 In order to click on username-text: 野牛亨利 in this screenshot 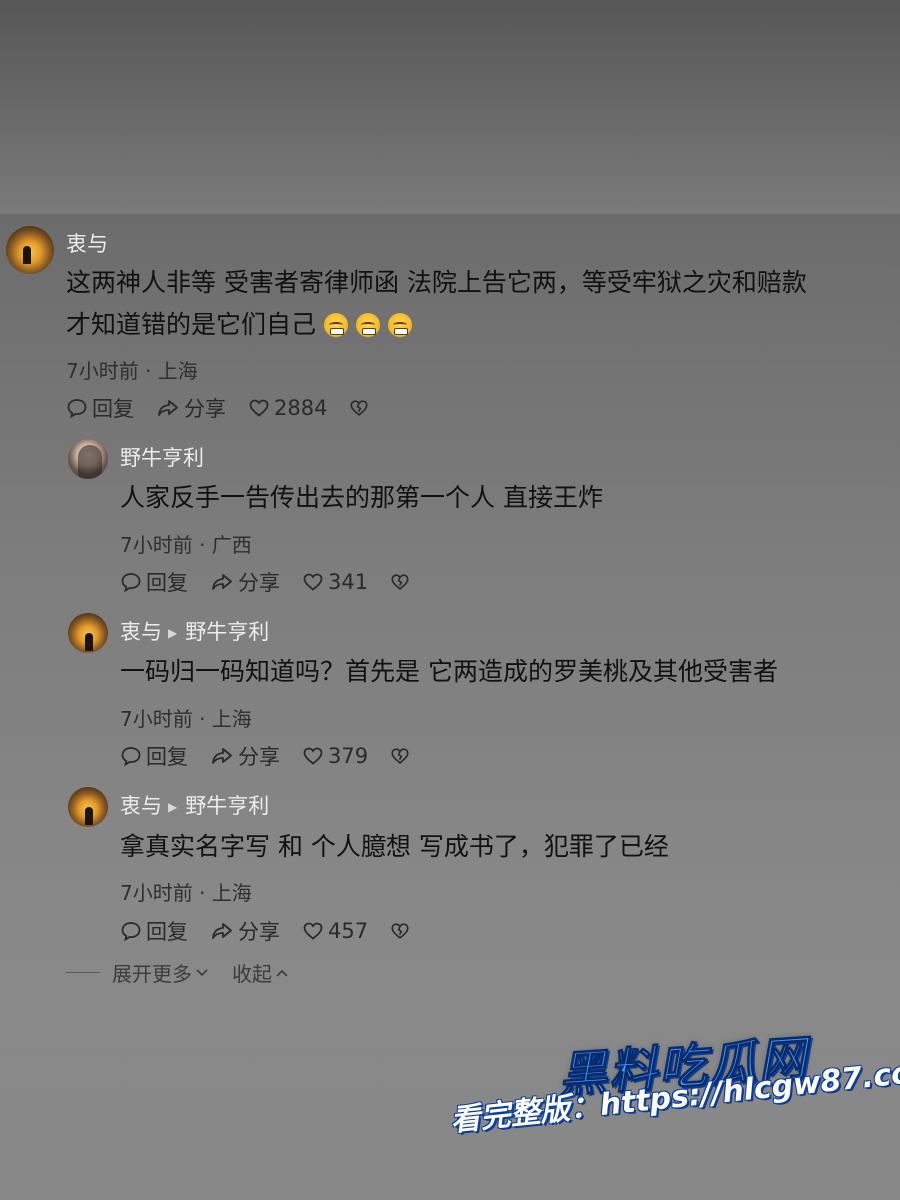, I will do `click(162, 458)`.